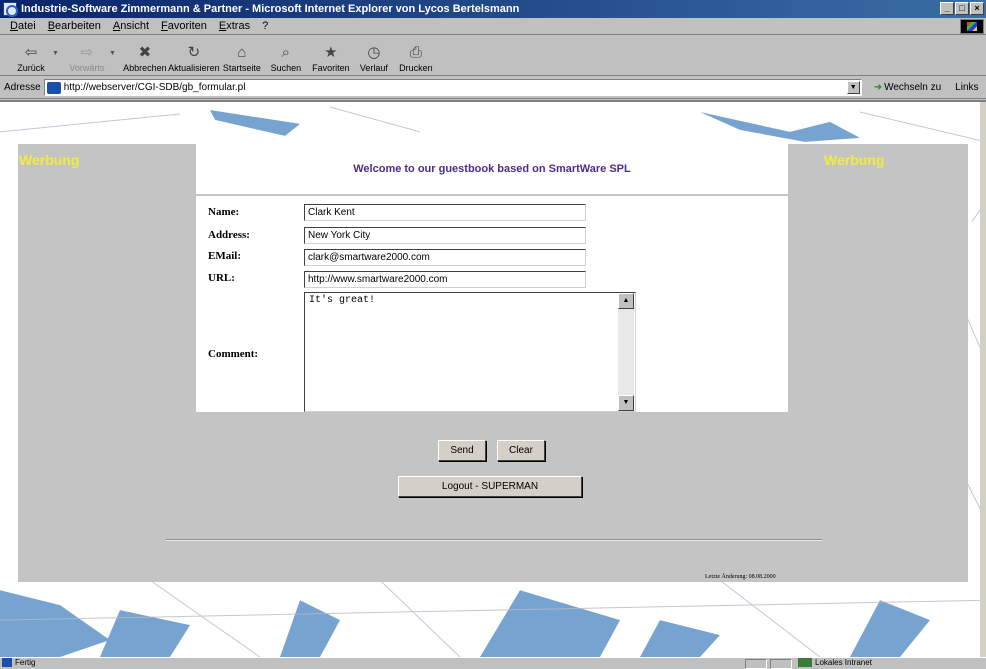 The width and height of the screenshot is (986, 669). What do you see at coordinates (843, 662) in the screenshot?
I see `zone-text: Lokales Intranet` at bounding box center [843, 662].